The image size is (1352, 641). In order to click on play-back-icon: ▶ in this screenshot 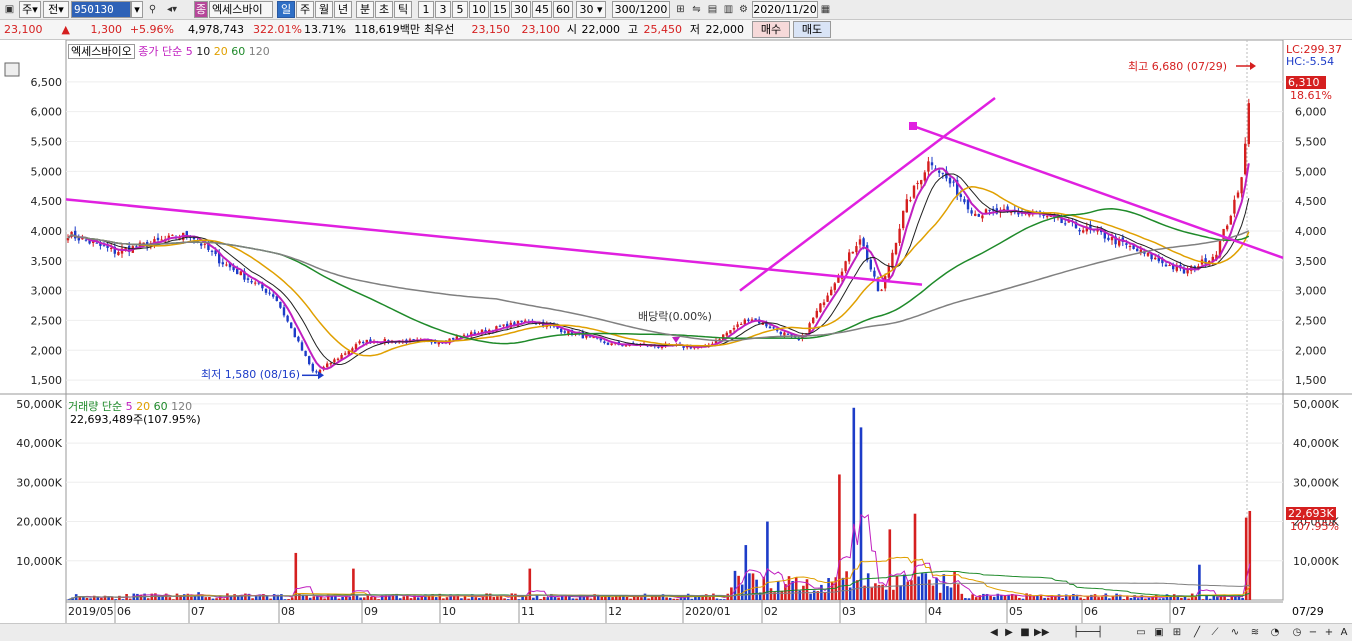, I will do `click(1009, 632)`.